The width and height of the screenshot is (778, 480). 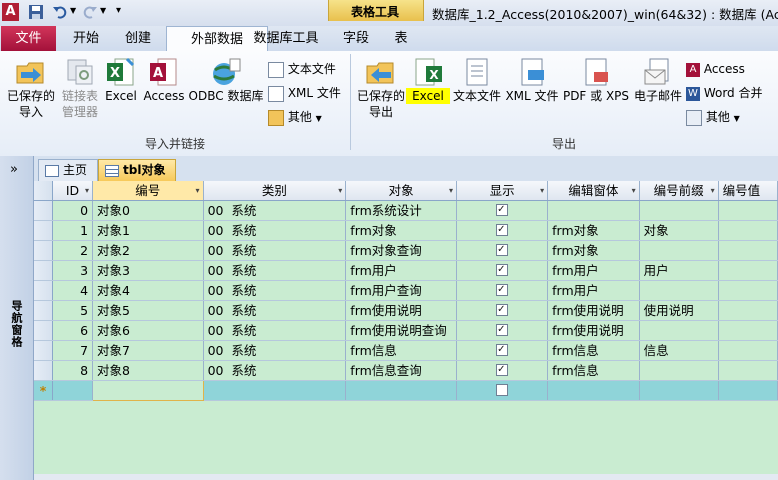 I want to click on export-excel-button: X Excel, so click(x=428, y=86).